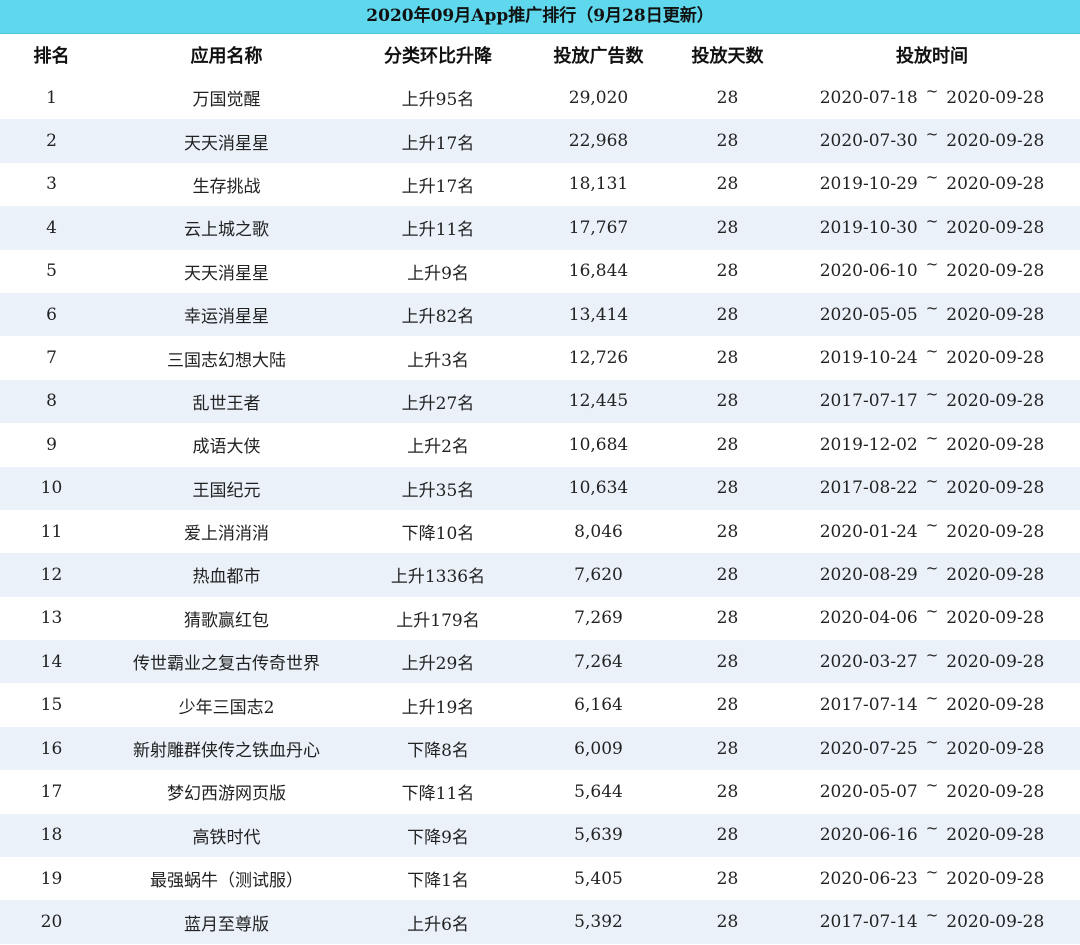 This screenshot has height=945, width=1080. I want to click on cell-category-change: 上升2名, so click(438, 445).